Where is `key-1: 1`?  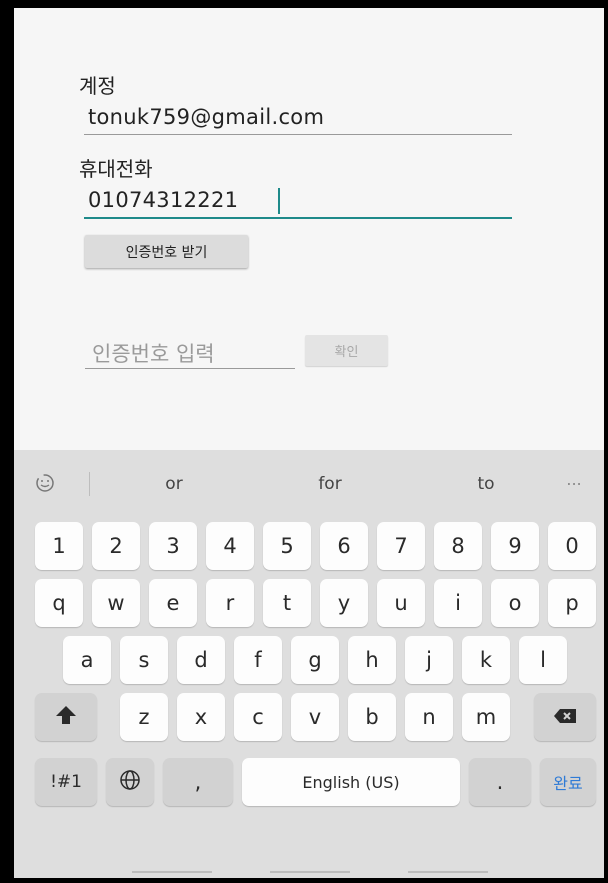 key-1: 1 is located at coordinates (59, 546).